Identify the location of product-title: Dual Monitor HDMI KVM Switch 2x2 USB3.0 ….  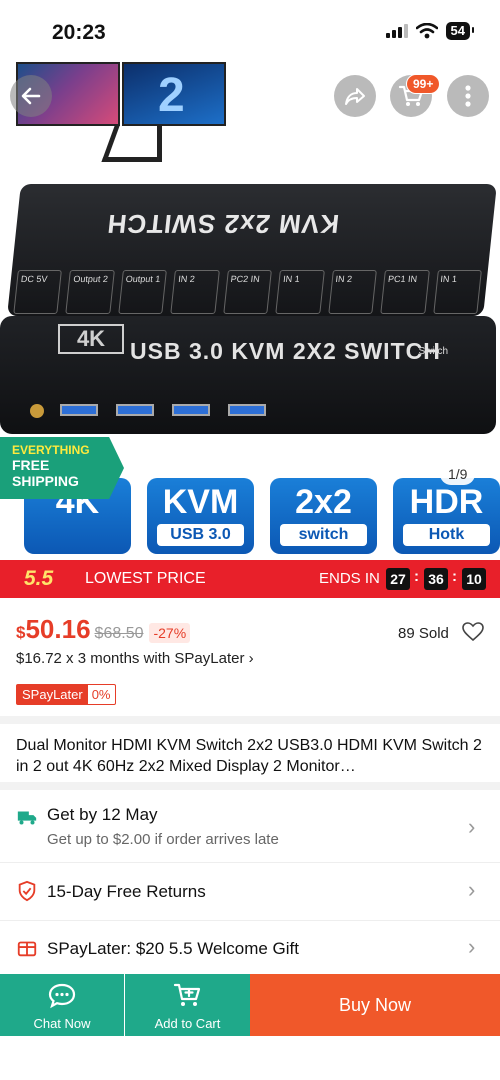
(249, 756).